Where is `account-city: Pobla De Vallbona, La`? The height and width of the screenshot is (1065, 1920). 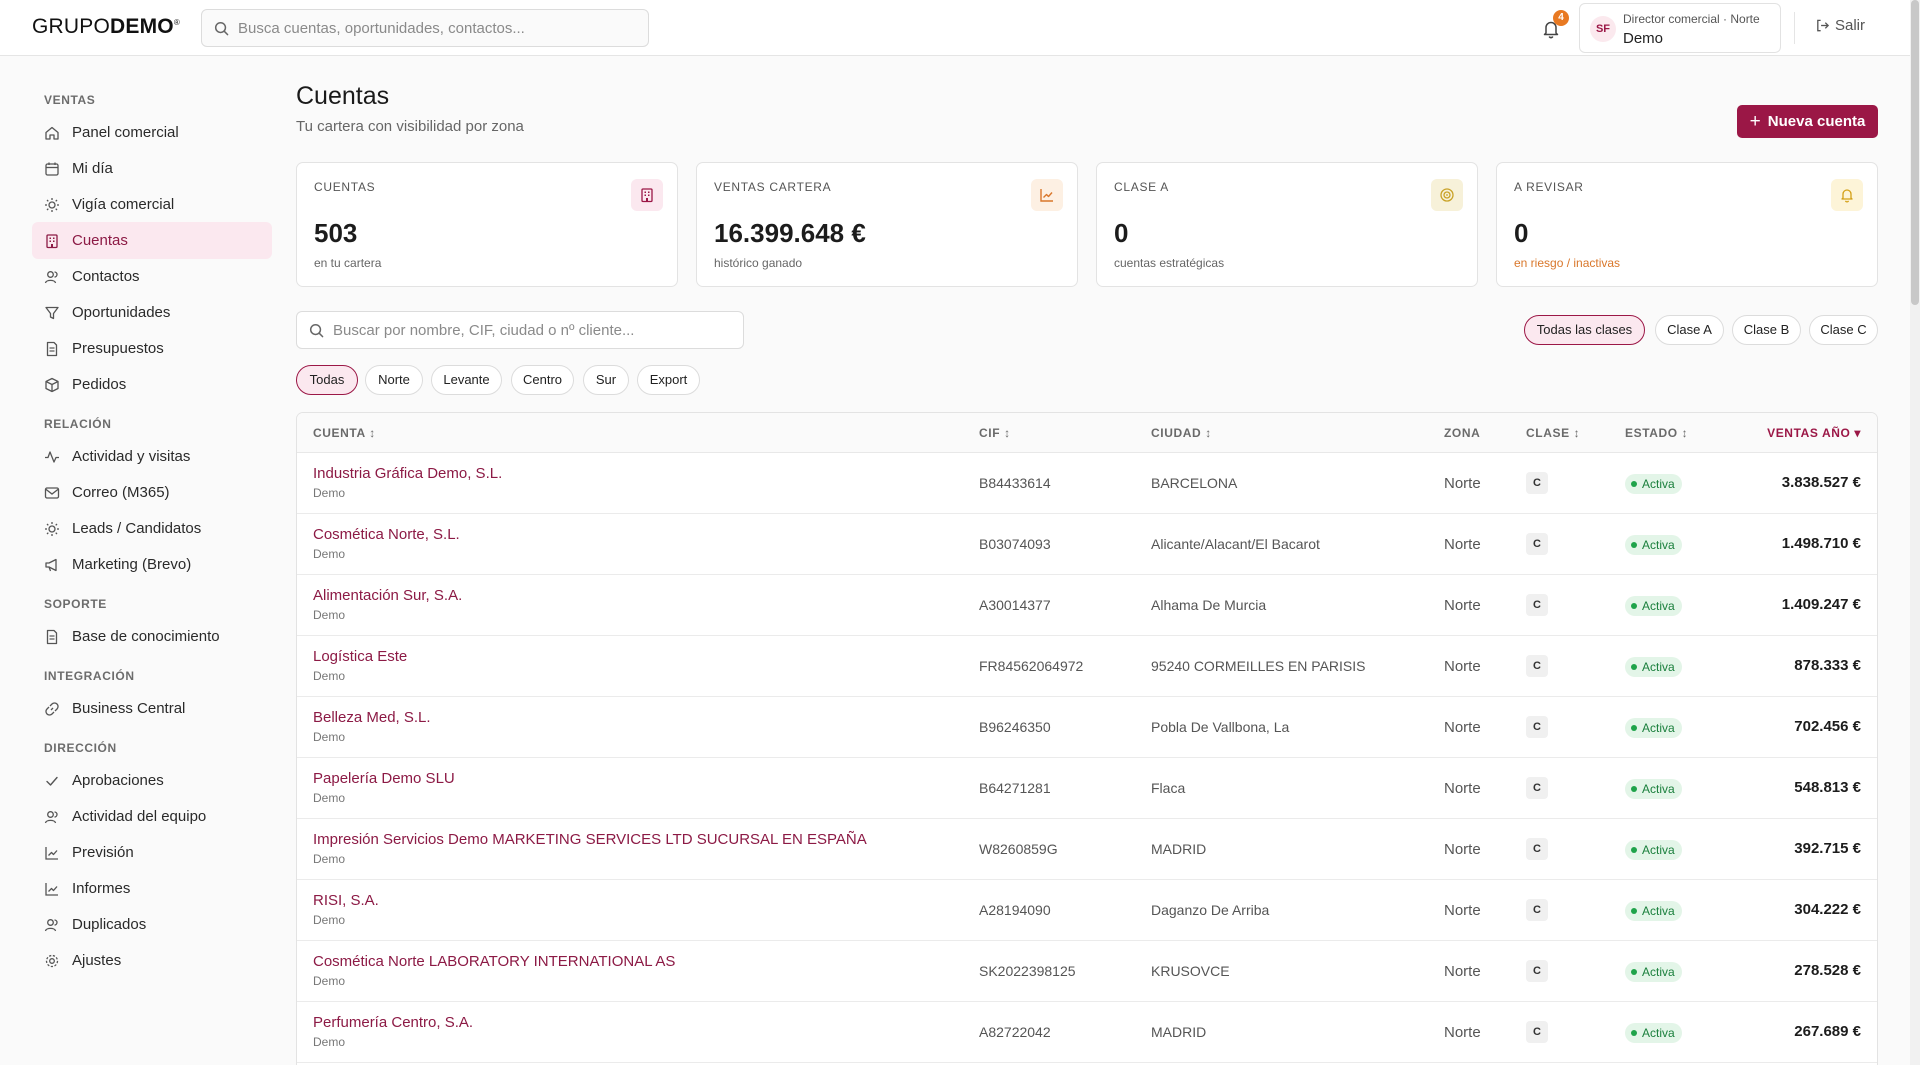 account-city: Pobla De Vallbona, La is located at coordinates (1220, 727).